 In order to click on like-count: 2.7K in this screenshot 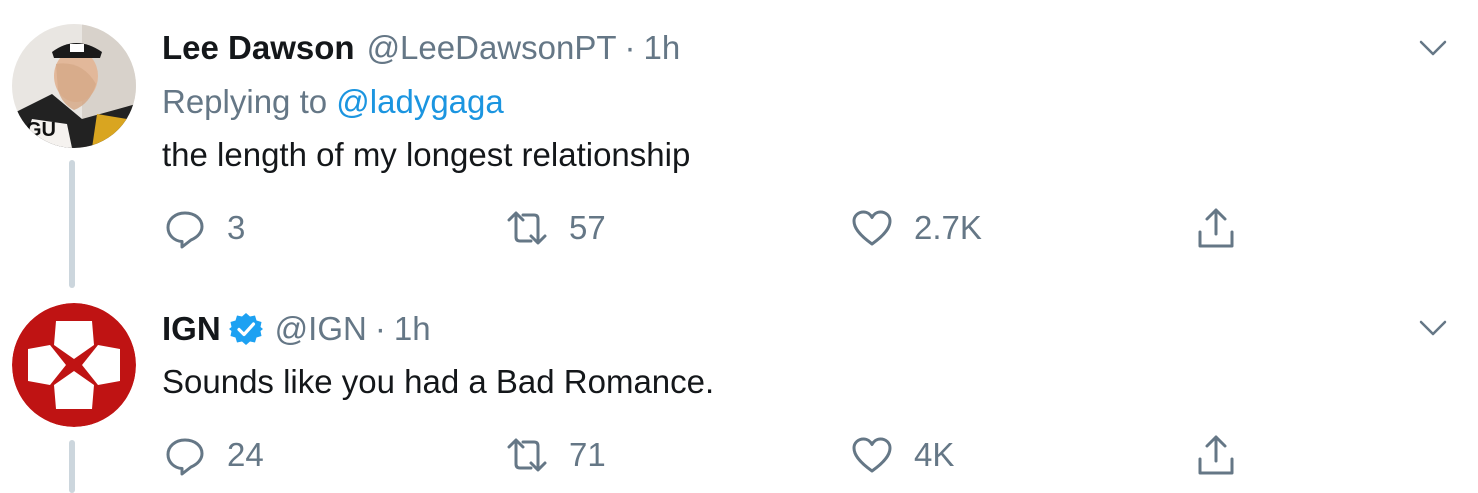, I will do `click(948, 227)`.